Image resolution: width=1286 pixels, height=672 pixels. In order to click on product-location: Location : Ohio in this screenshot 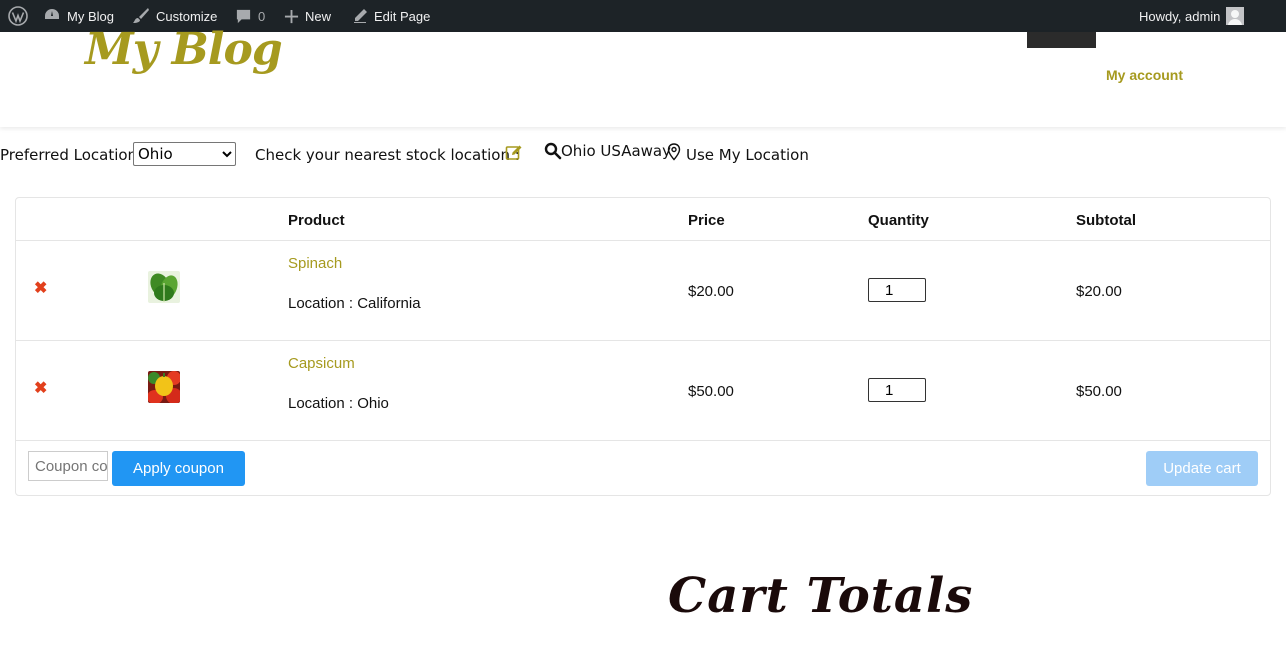, I will do `click(338, 403)`.